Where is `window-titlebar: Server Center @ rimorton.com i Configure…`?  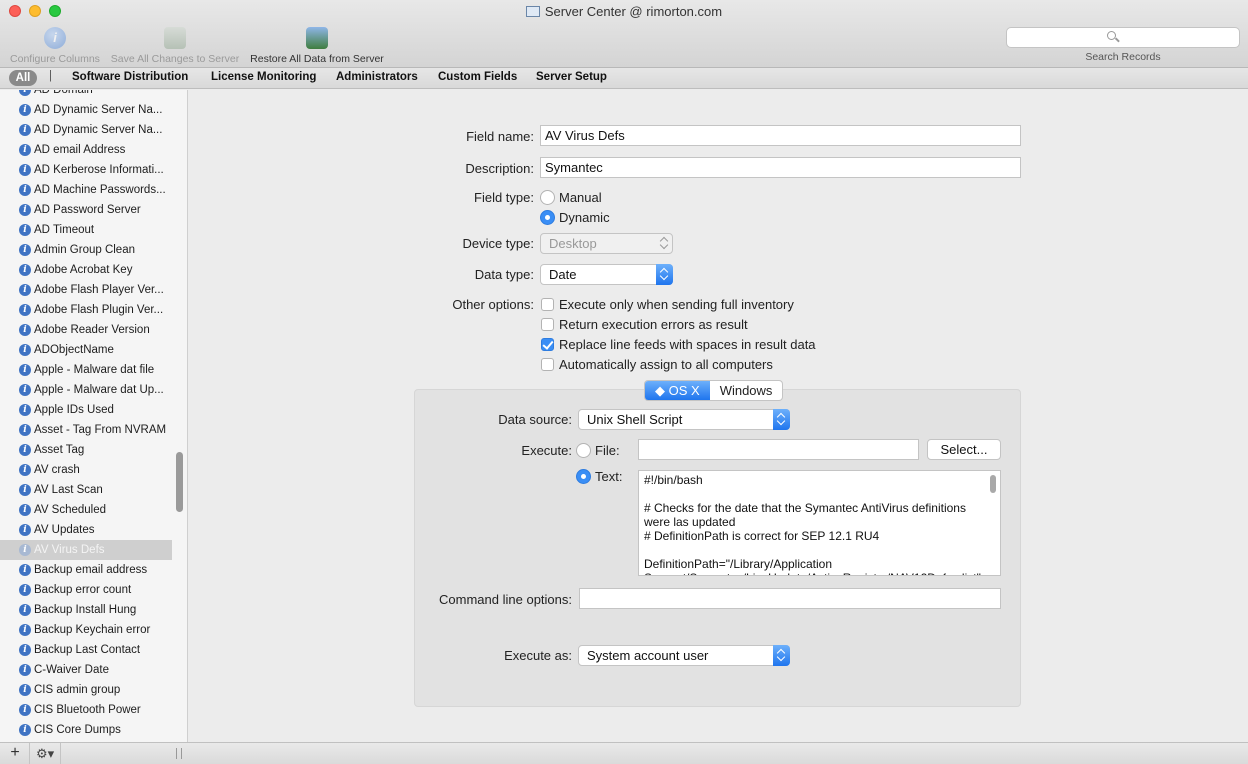 window-titlebar: Server Center @ rimorton.com i Configure… is located at coordinates (624, 34).